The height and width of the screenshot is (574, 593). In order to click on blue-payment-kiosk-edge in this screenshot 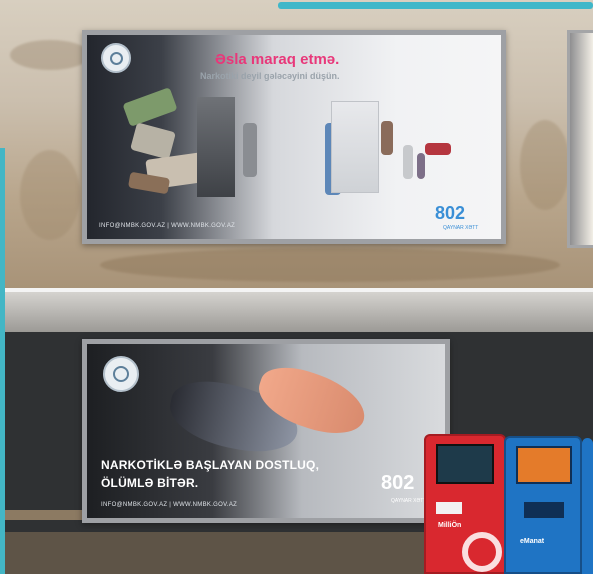, I will do `click(587, 506)`.